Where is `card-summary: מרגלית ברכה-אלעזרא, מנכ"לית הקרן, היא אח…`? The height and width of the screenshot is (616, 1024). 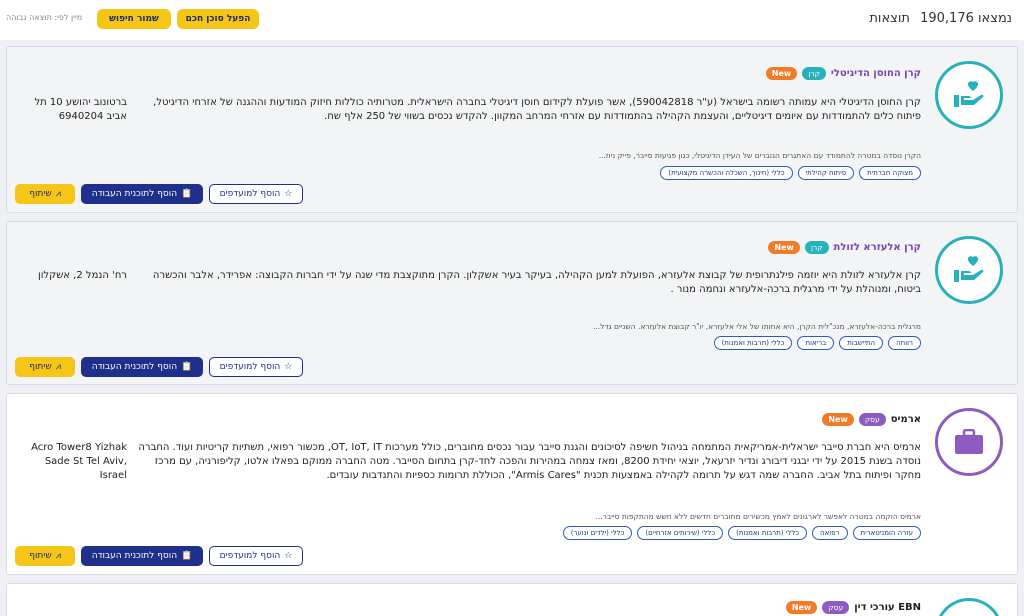
card-summary: מרגלית ברכה-אלעזרא, מנכ"לית הקרן, היא אח… is located at coordinates (757, 326).